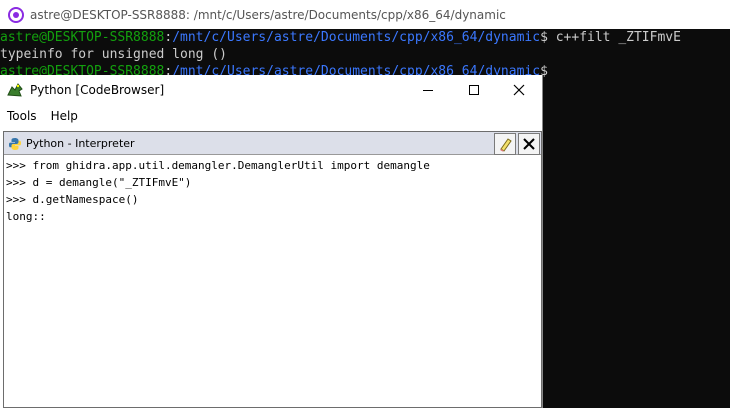 This screenshot has width=730, height=408. Describe the element at coordinates (72, 199) in the screenshot. I see `console-line: >>> d.getNamespace()` at that location.